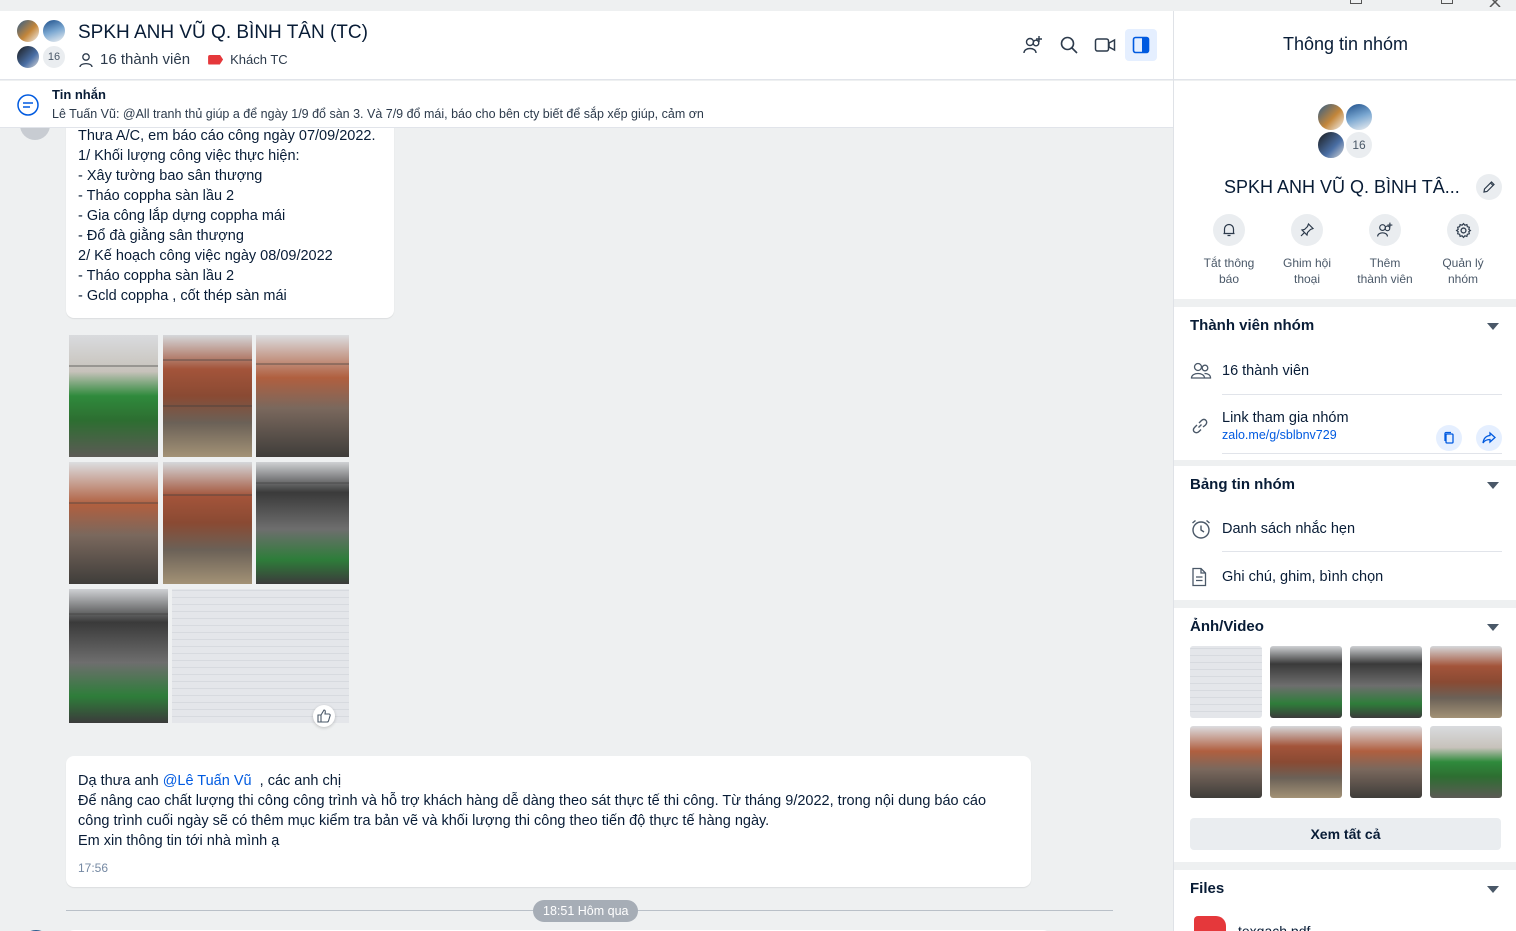 This screenshot has height=931, width=1516. I want to click on members-row: 16 thành viên, so click(1249, 371).